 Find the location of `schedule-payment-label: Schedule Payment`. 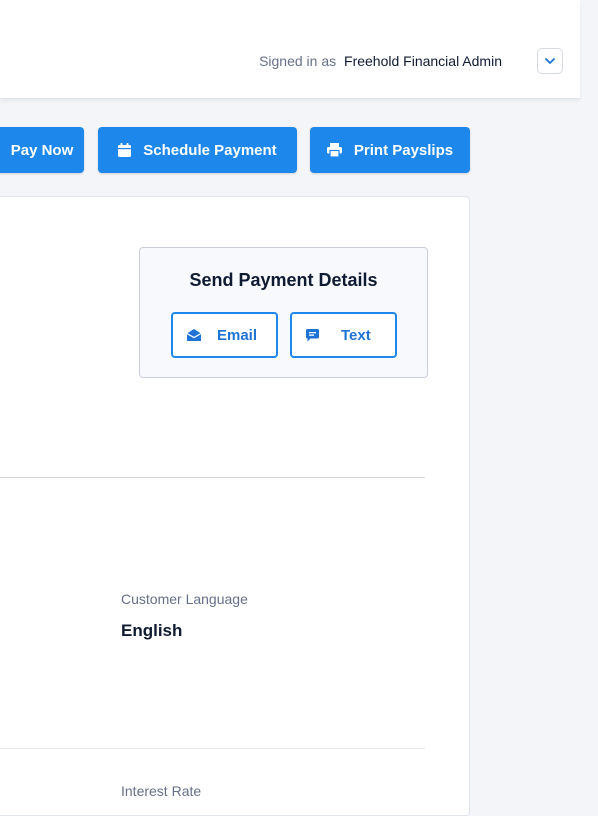

schedule-payment-label: Schedule Payment is located at coordinates (210, 150).